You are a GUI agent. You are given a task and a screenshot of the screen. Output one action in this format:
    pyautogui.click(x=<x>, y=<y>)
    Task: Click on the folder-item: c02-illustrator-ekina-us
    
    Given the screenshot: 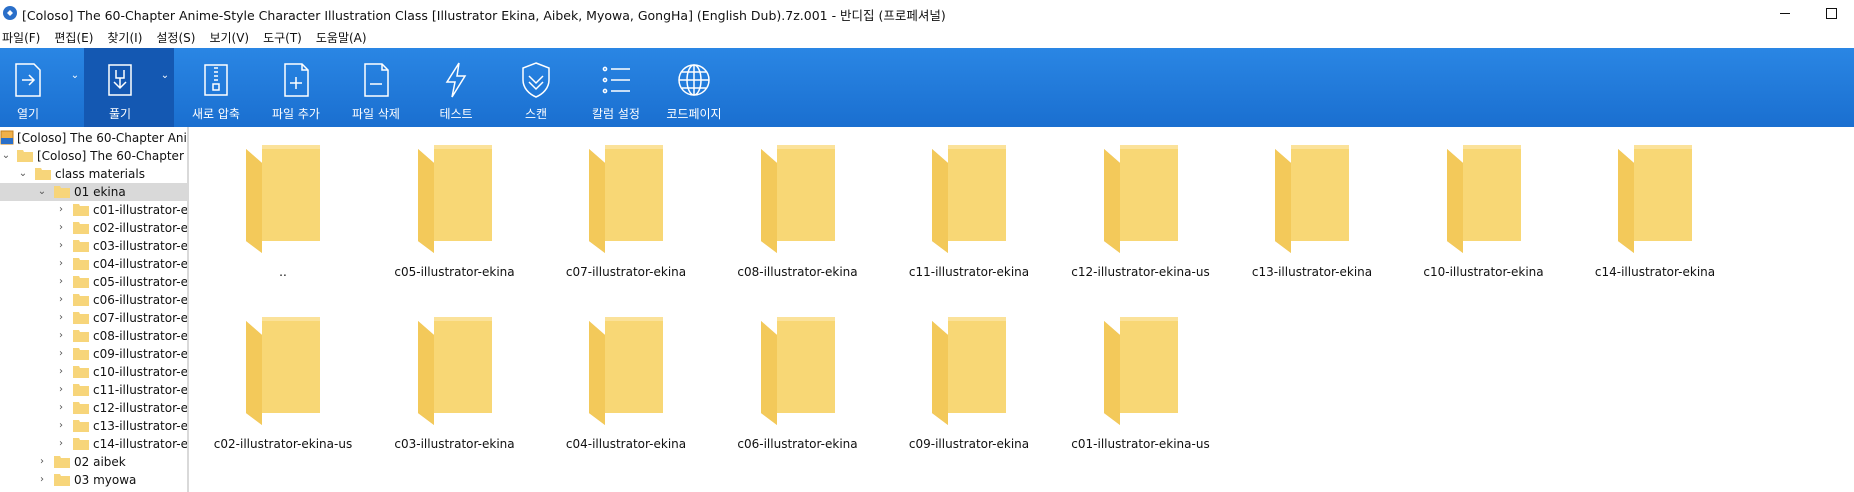 What is the action you would take?
    pyautogui.click(x=283, y=386)
    